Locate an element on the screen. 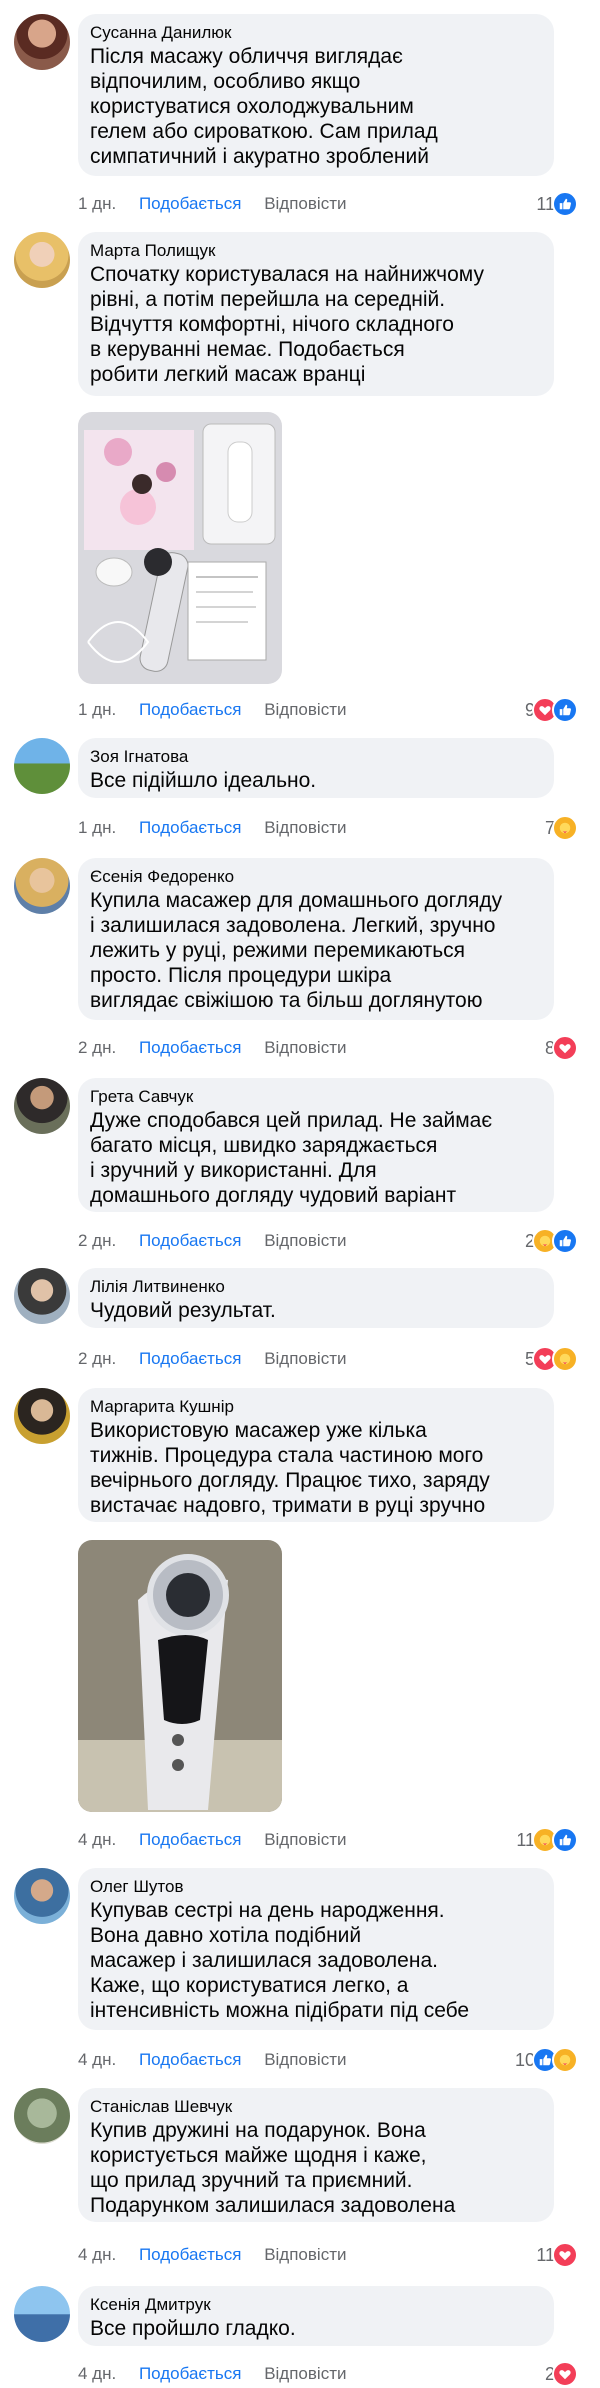 Image resolution: width=600 pixels, height=2388 pixels. author-name: Маргарита Кушнір is located at coordinates (316, 1407).